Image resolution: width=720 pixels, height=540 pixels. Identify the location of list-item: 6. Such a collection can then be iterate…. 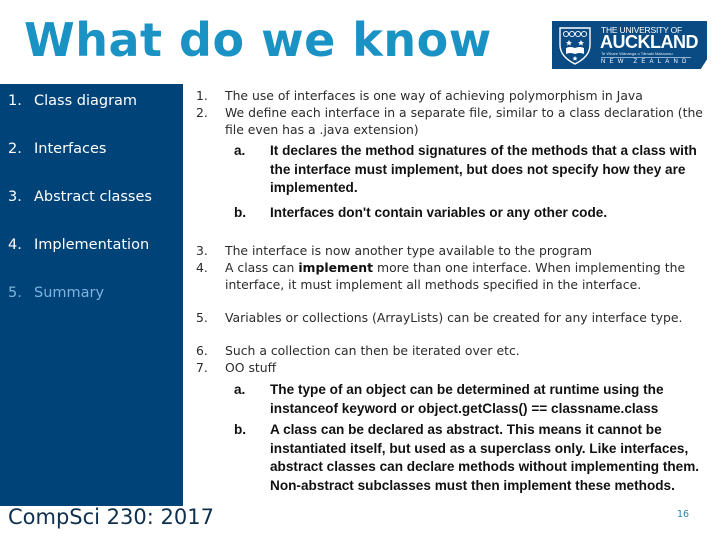
(453, 351).